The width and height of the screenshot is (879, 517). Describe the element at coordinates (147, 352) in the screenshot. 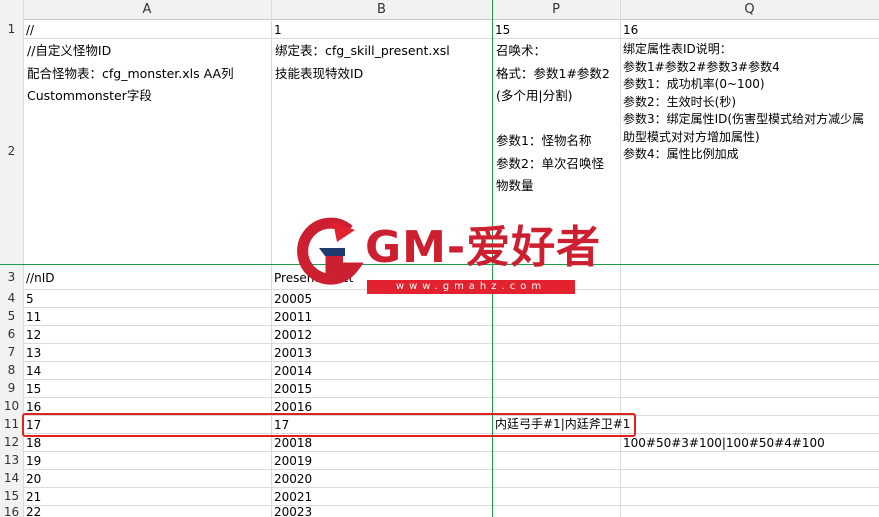

I see `cell-a7: 13` at that location.